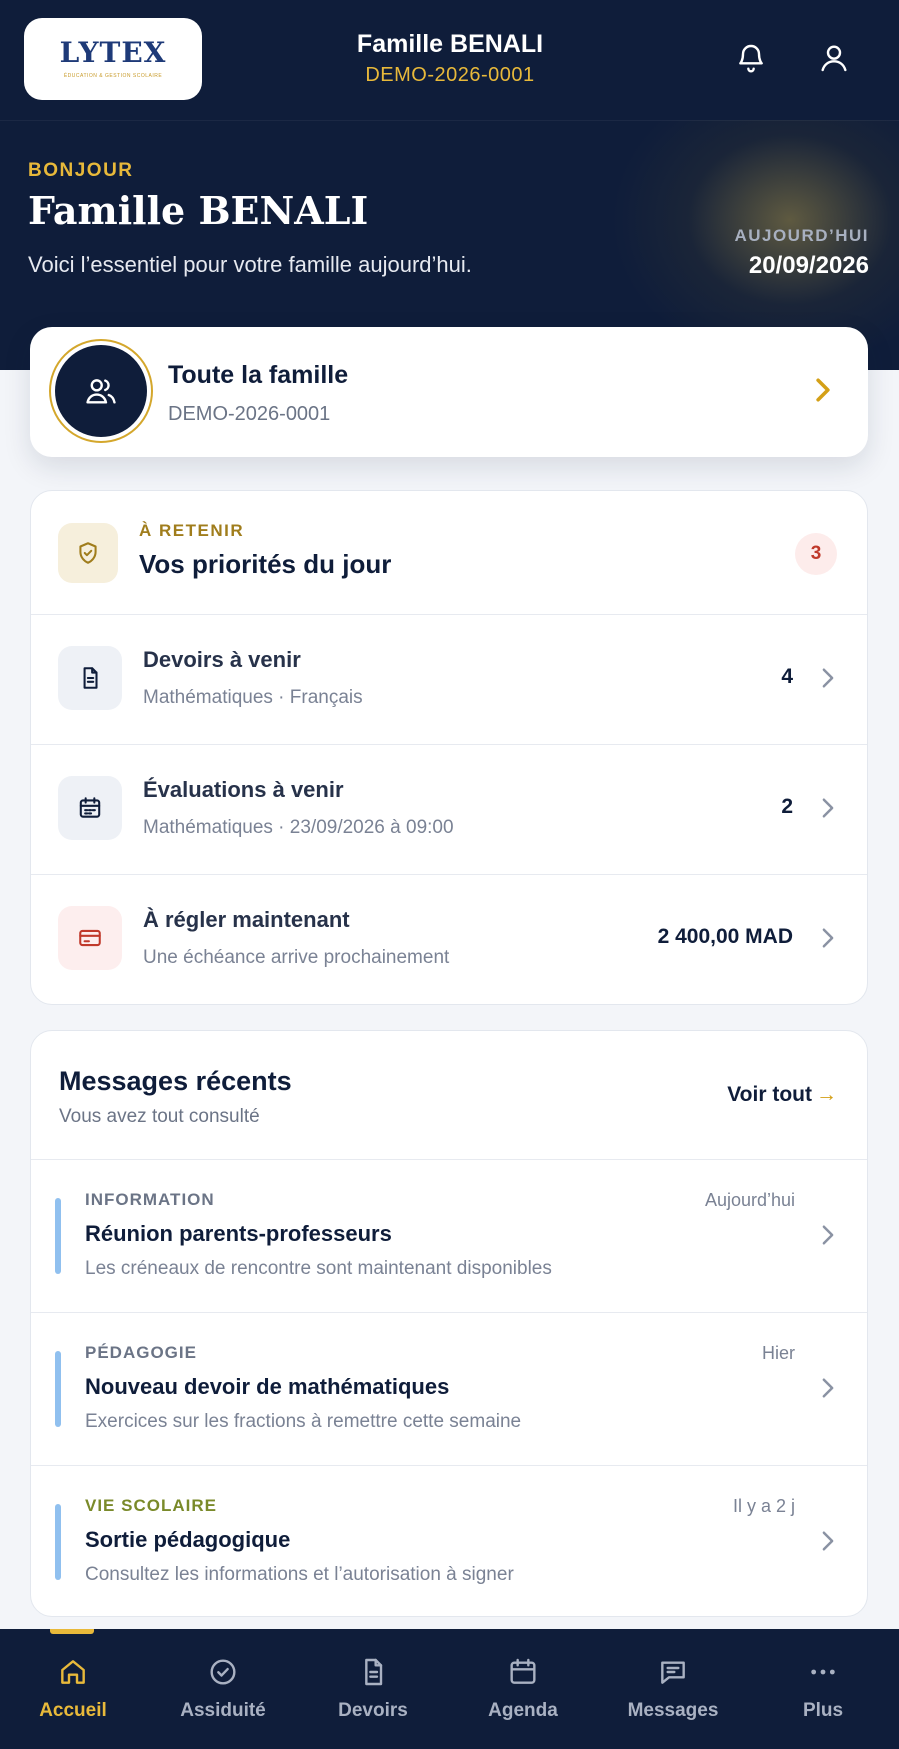 The image size is (899, 1749). Describe the element at coordinates (450, 44) in the screenshot. I see `header-family-name: Famille BENALI` at that location.